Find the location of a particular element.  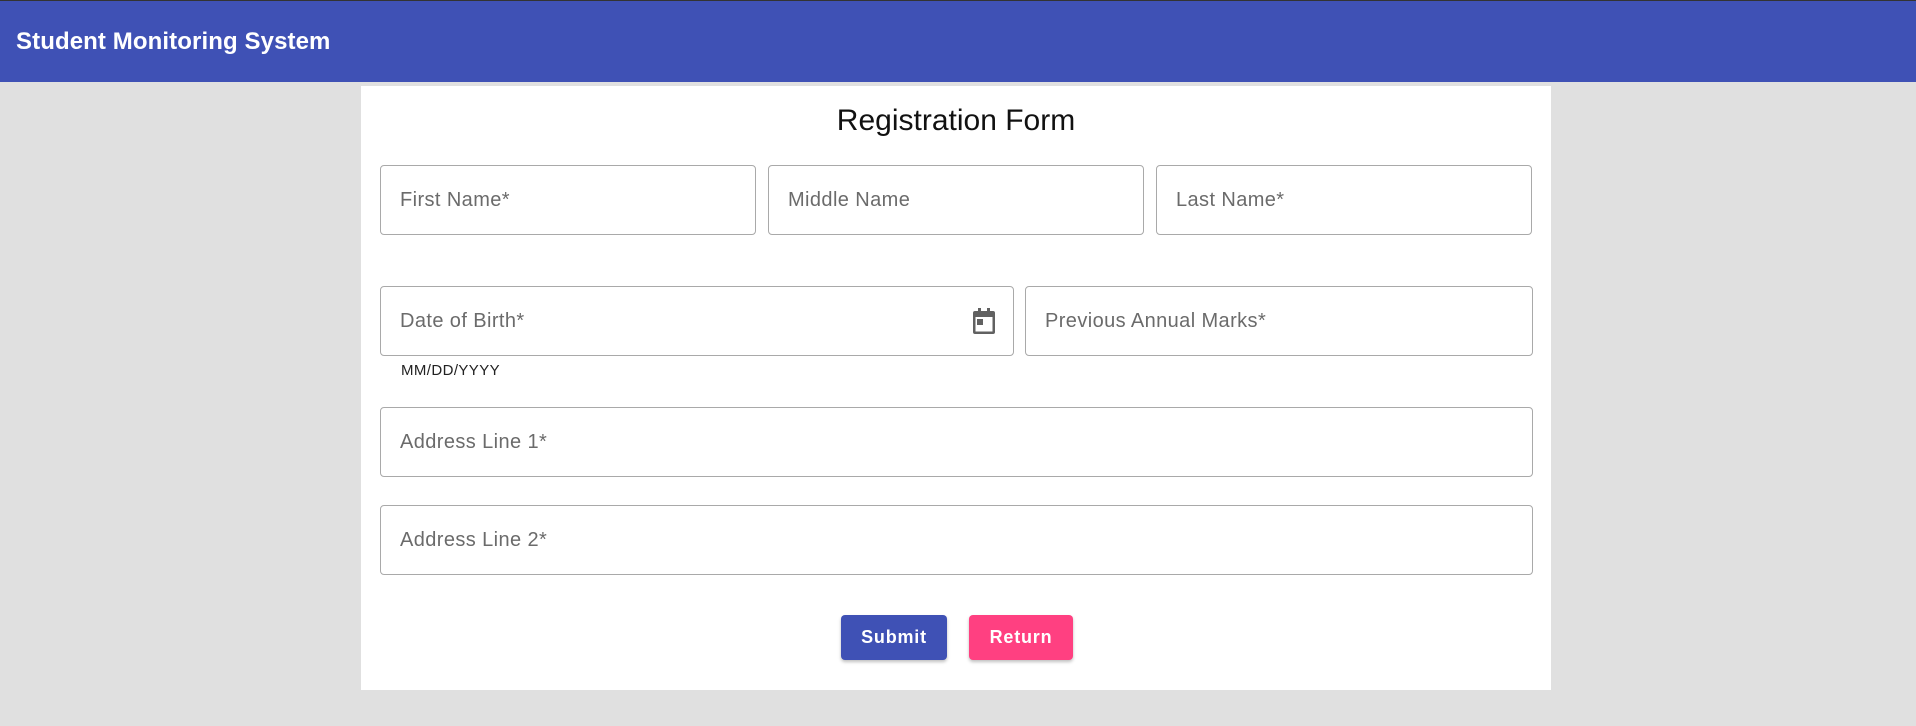

middle-name-label: Middle Name is located at coordinates (849, 199).